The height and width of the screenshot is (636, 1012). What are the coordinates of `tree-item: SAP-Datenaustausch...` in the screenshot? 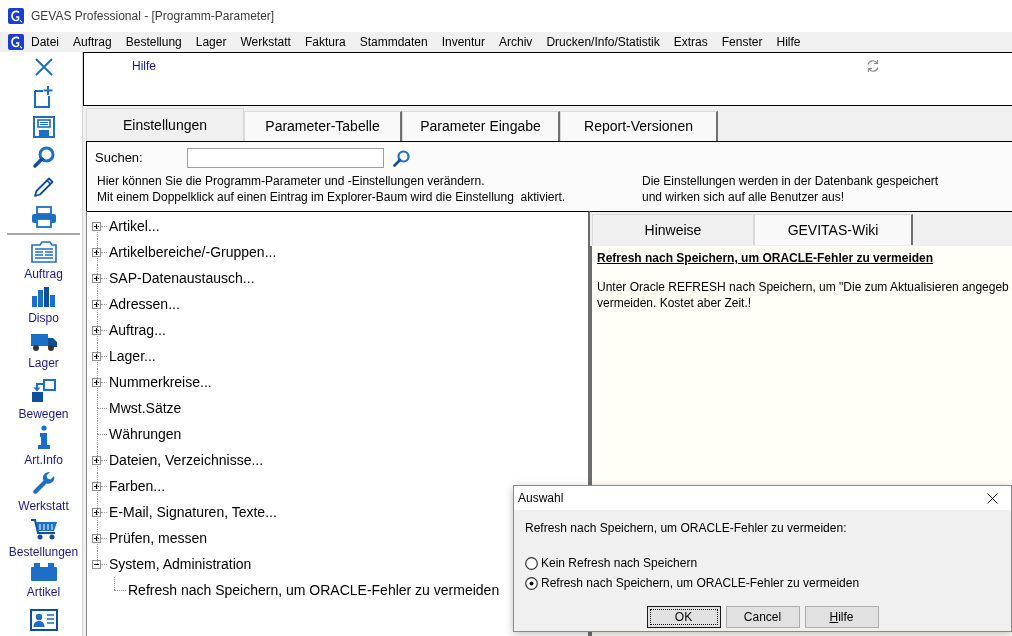 It's located at (182, 278).